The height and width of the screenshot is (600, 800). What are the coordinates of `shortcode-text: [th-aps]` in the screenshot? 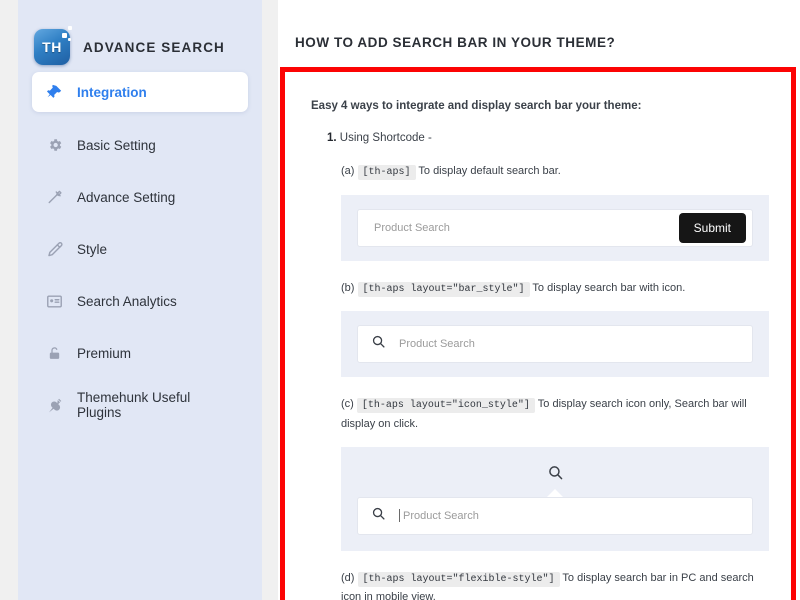 It's located at (386, 172).